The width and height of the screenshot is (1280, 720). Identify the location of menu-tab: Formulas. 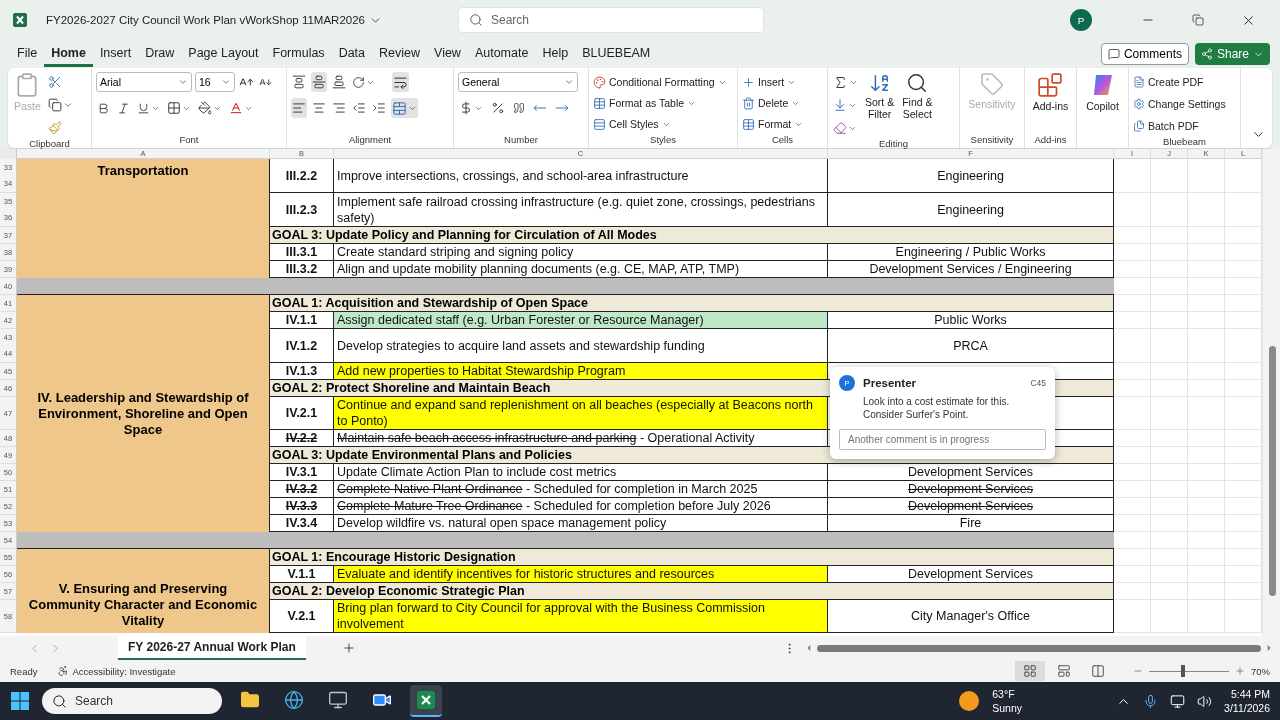
(298, 54).